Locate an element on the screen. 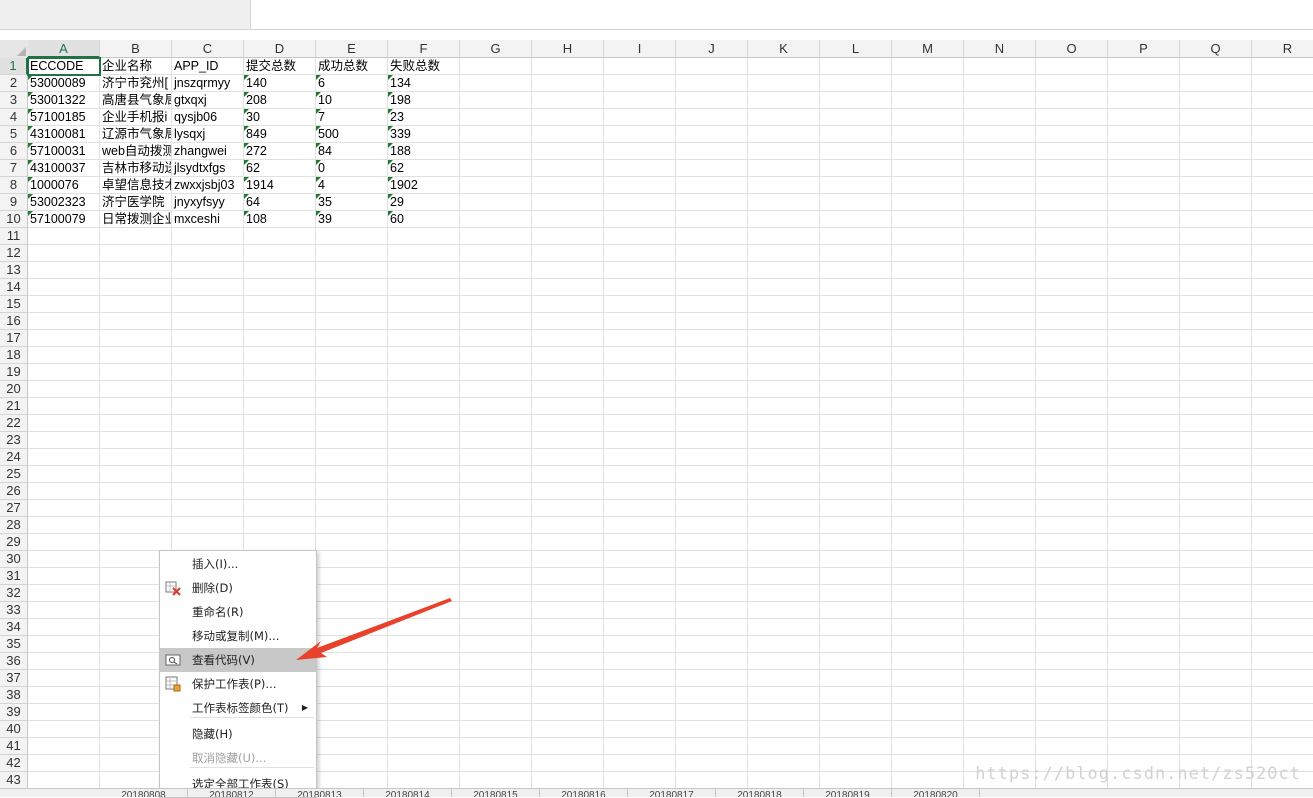 Image resolution: width=1313 pixels, height=798 pixels. cell-b19 is located at coordinates (136, 372).